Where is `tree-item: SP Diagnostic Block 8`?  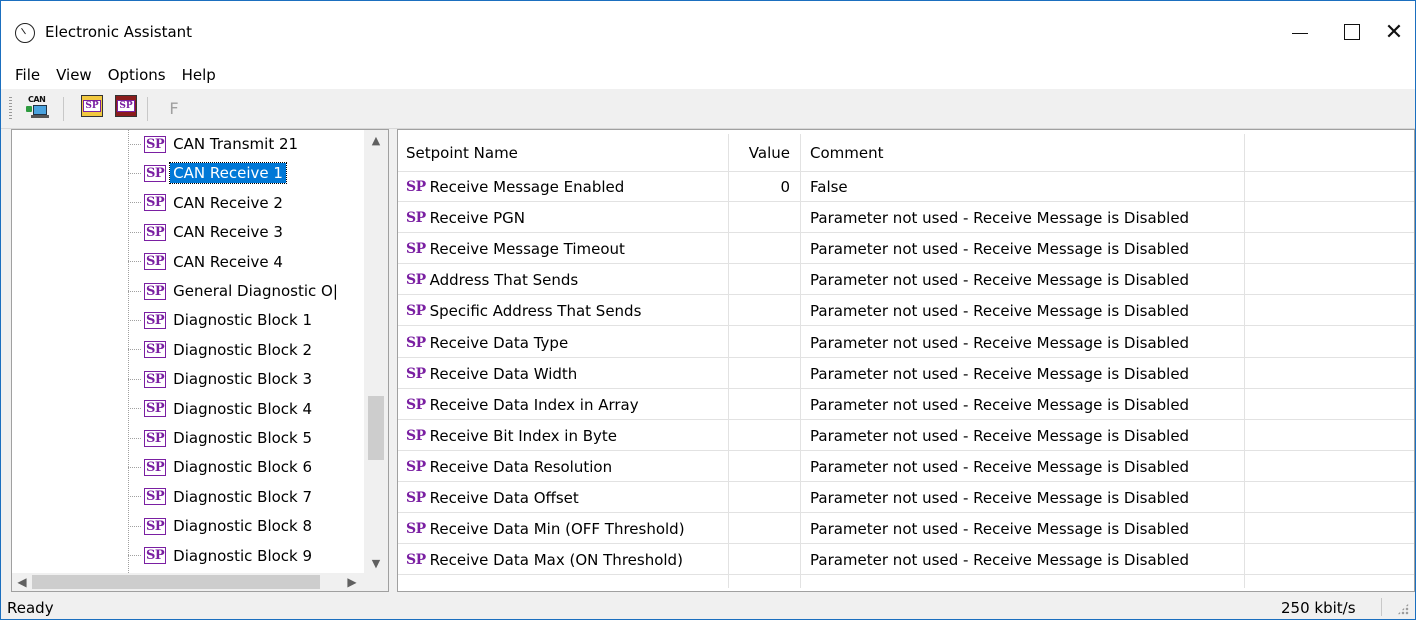 tree-item: SP Diagnostic Block 8 is located at coordinates (221, 526).